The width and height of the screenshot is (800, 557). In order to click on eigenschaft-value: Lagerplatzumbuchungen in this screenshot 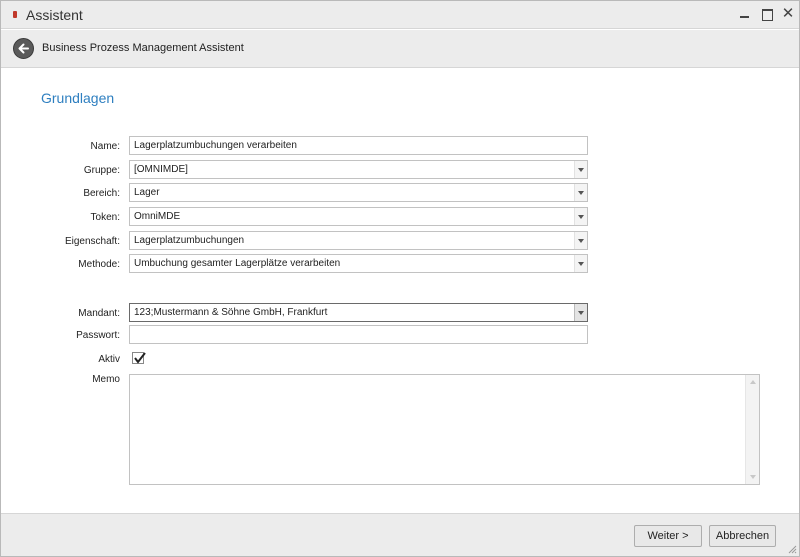, I will do `click(189, 240)`.